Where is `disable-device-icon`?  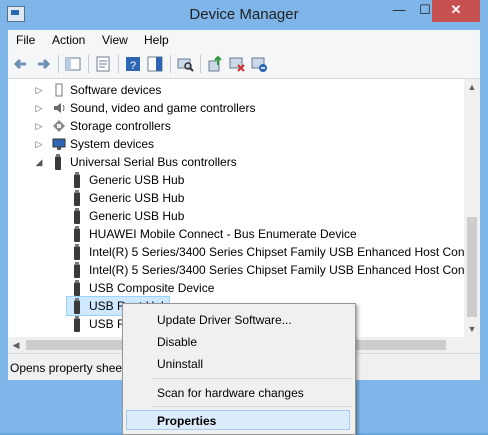 disable-device-icon is located at coordinates (237, 64).